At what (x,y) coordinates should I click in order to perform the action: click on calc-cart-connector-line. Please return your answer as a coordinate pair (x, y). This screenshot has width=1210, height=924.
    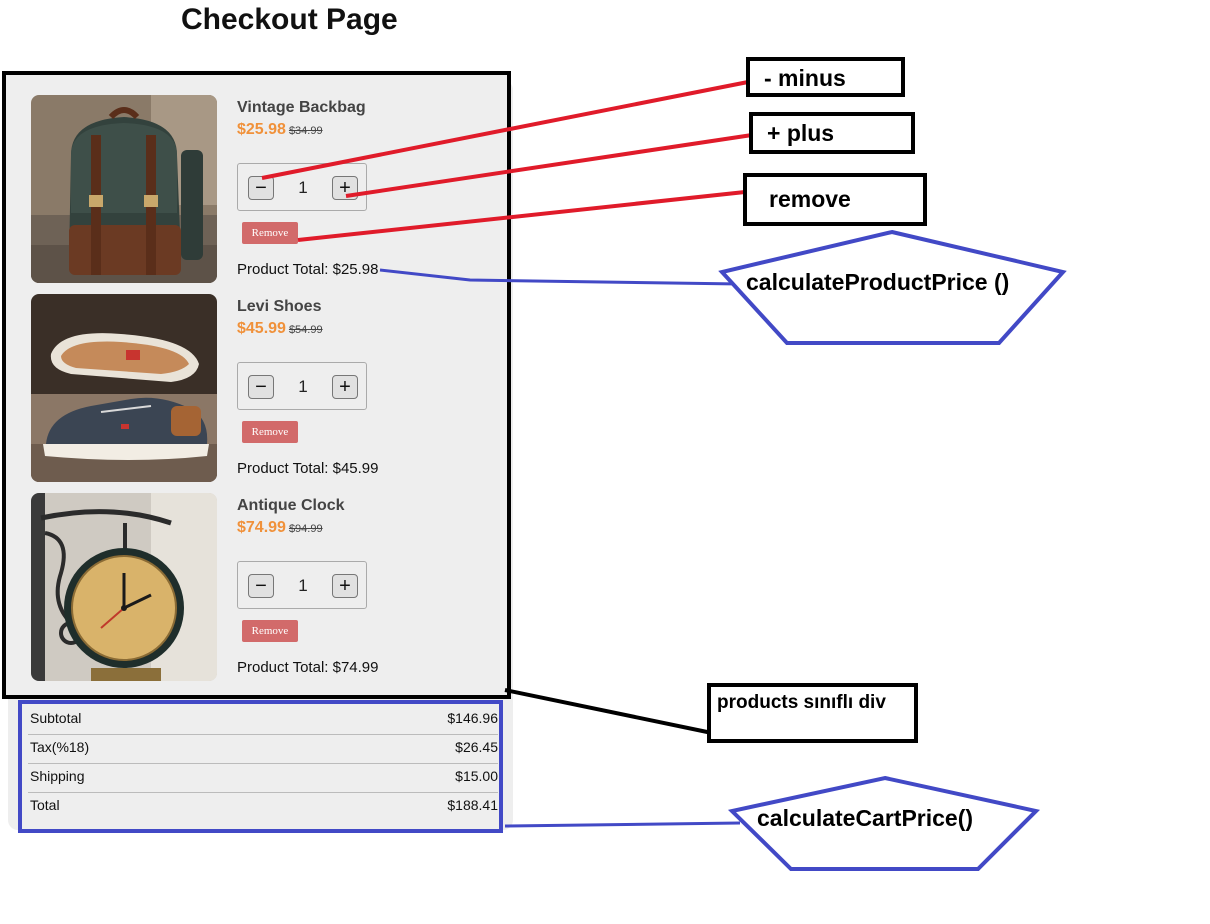
    Looking at the image, I should click on (622, 824).